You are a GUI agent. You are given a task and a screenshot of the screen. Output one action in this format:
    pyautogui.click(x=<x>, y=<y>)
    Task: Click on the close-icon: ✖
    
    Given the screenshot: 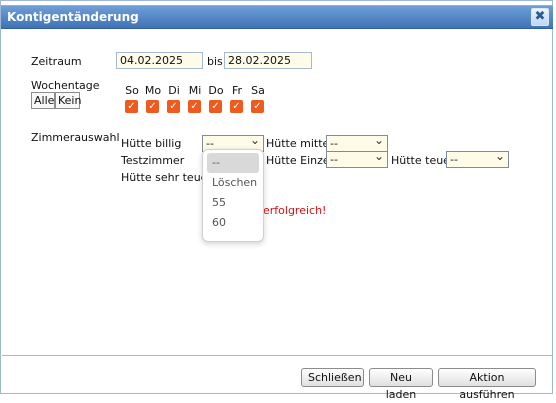 What is the action you would take?
    pyautogui.click(x=540, y=17)
    